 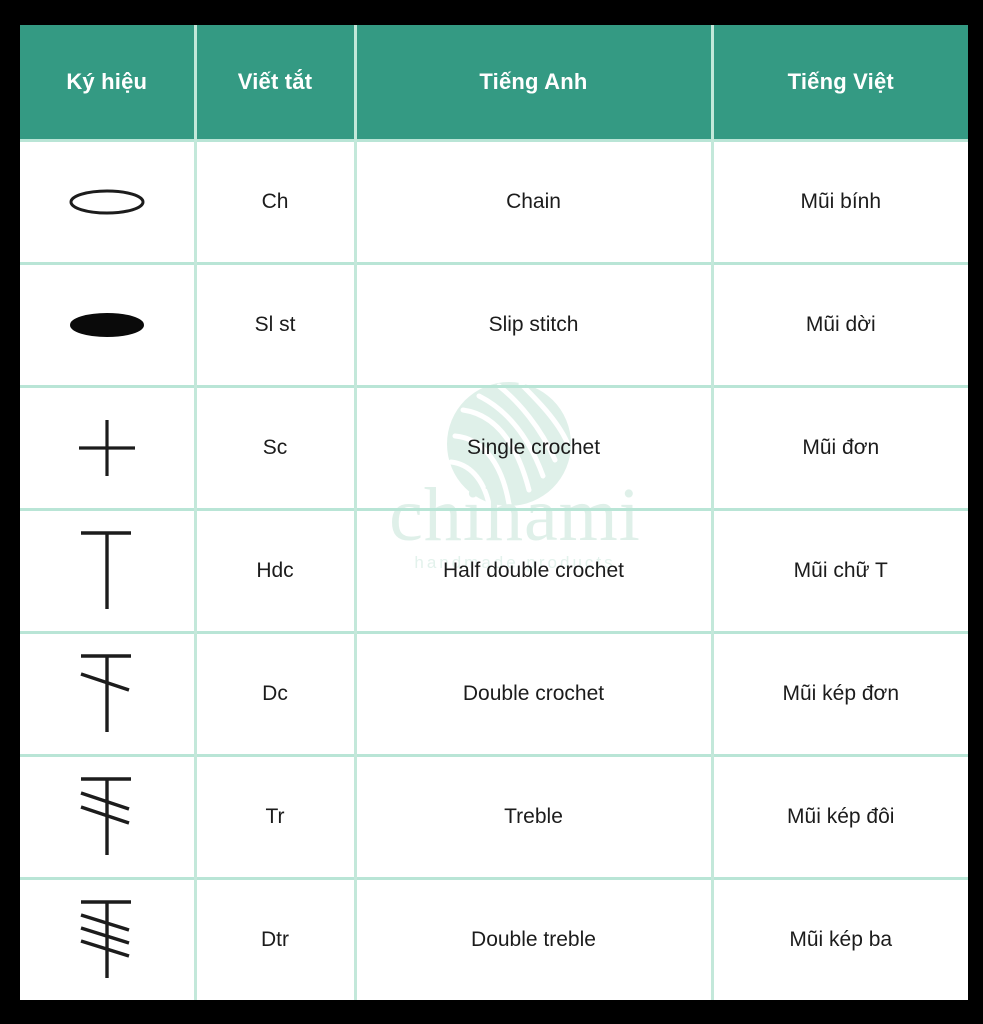 I want to click on single-crochet-cross-icon, so click(x=106, y=447).